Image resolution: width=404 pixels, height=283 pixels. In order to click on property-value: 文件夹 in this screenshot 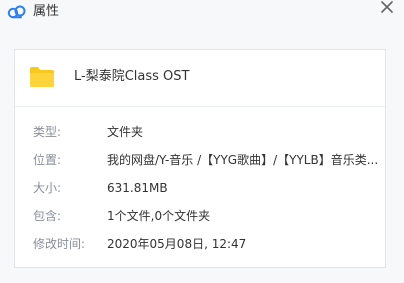, I will do `click(125, 132)`.